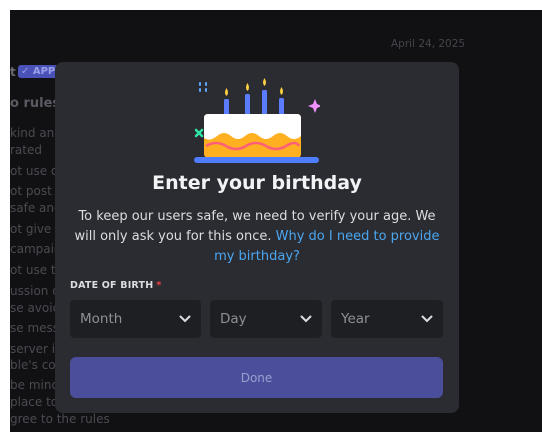  I want to click on month-select: Month, so click(135, 319).